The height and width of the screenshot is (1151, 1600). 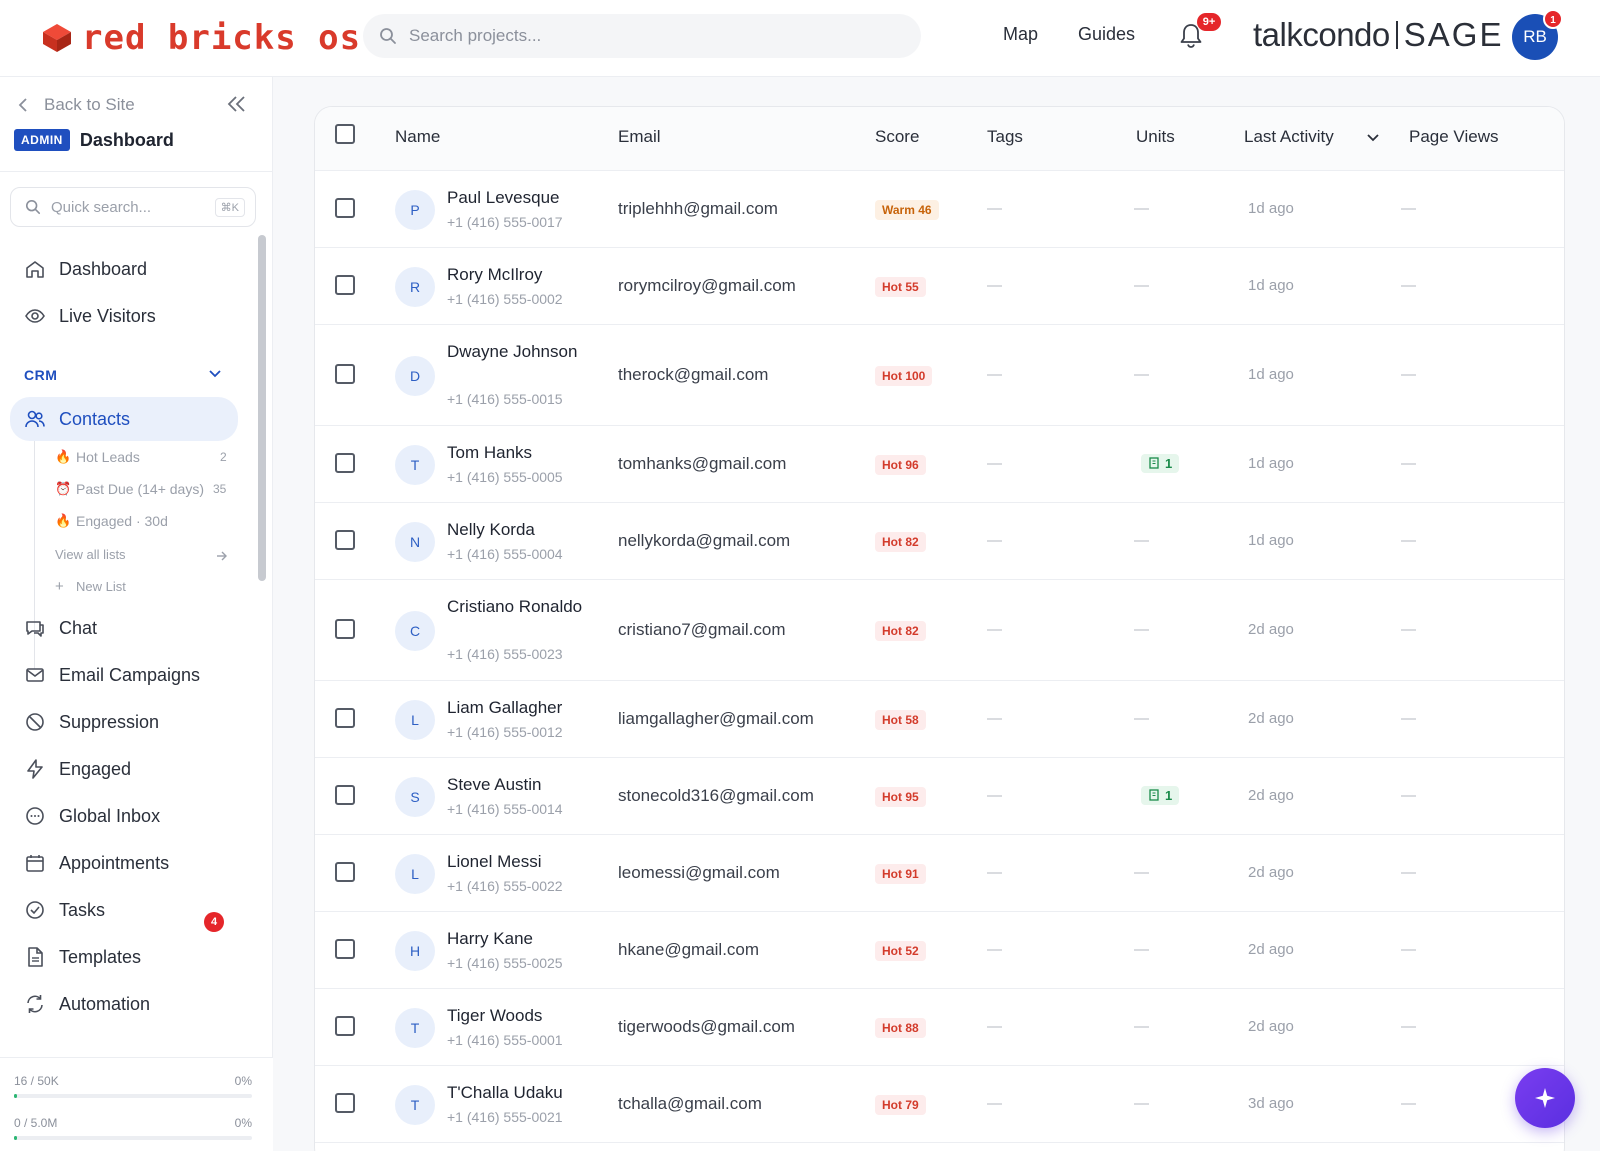 What do you see at coordinates (124, 419) in the screenshot?
I see `sidebar-item-contacts: Contacts` at bounding box center [124, 419].